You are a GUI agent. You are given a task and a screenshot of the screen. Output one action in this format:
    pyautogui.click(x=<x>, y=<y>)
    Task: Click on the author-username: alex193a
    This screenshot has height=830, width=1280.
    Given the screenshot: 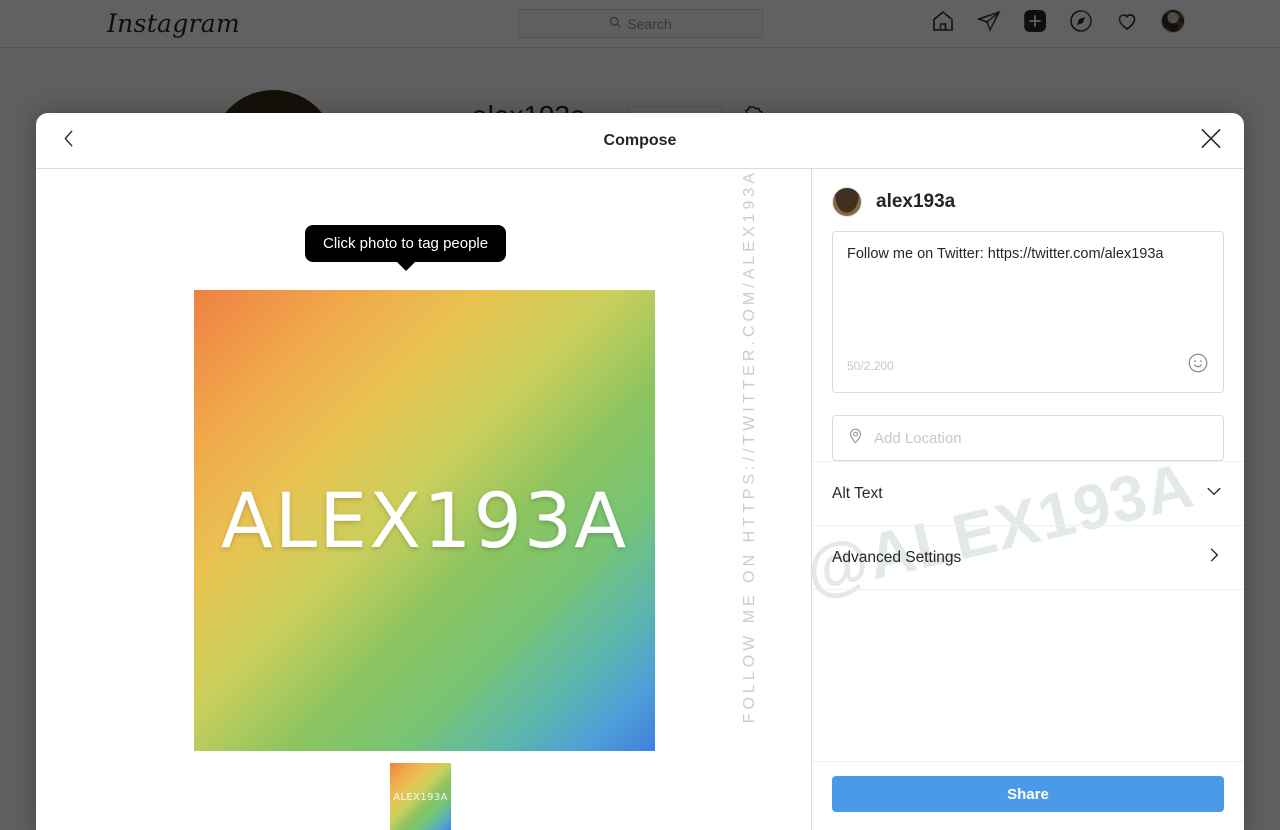 What is the action you would take?
    pyautogui.click(x=916, y=201)
    